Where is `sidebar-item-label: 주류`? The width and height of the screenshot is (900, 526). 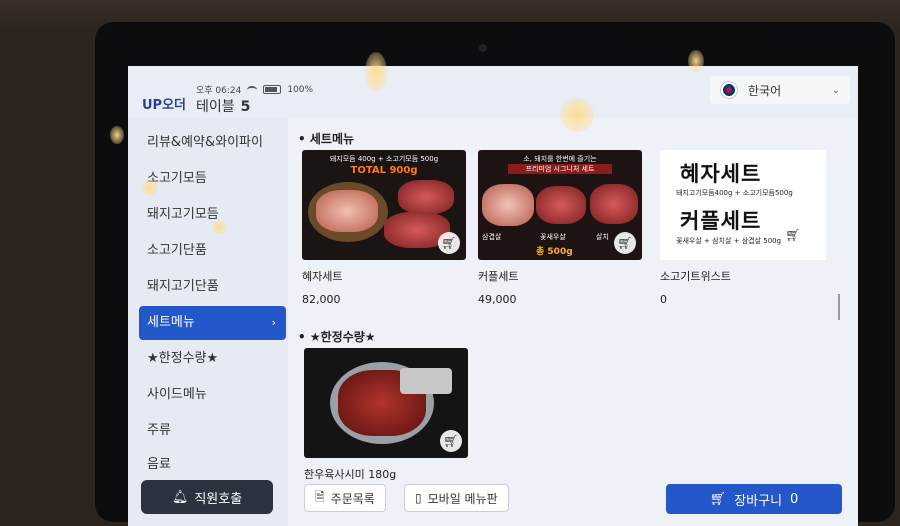
sidebar-item-label: 주류 is located at coordinates (159, 430).